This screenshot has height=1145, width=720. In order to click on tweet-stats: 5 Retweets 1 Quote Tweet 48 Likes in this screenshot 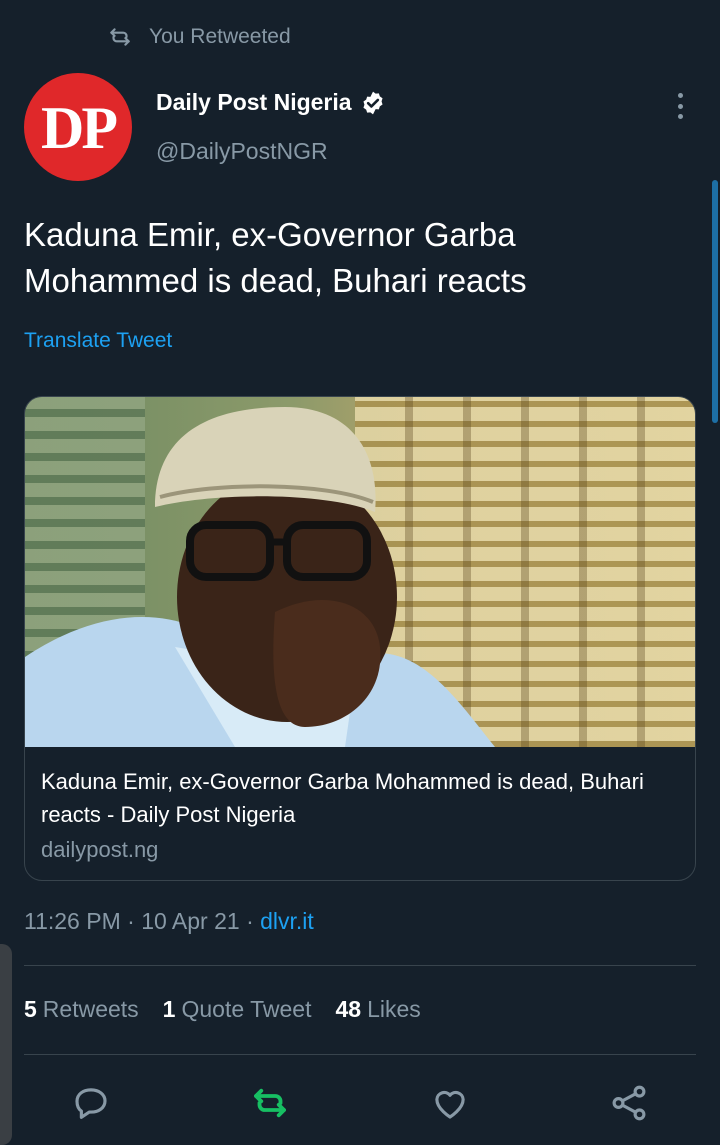, I will do `click(222, 1009)`.